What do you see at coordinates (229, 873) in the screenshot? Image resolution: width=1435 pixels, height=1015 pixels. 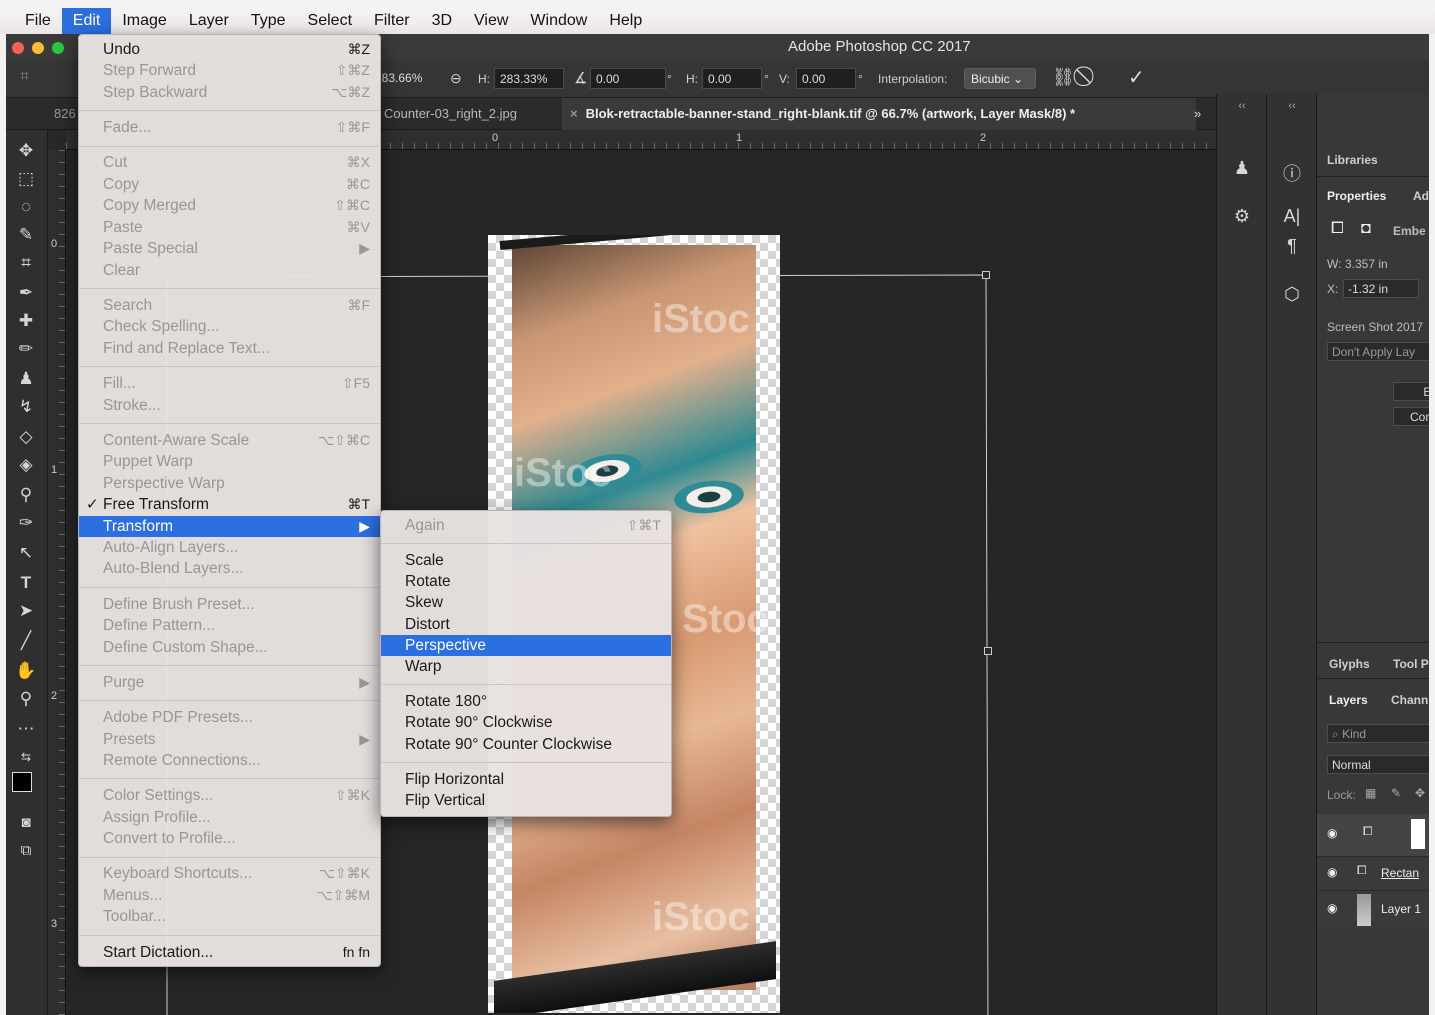 I see `menu-item-keyboard-shortcuts: Keyboard Shortcuts... ⌥⇧⌘K` at bounding box center [229, 873].